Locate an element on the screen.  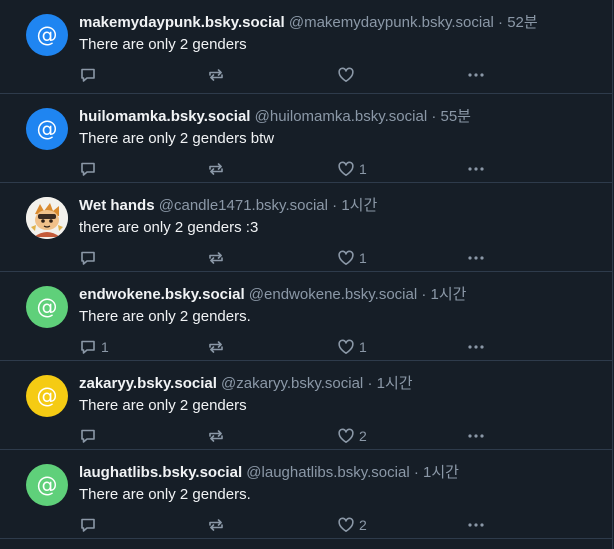
post-text: There are only 2 genders. is located at coordinates (165, 316).